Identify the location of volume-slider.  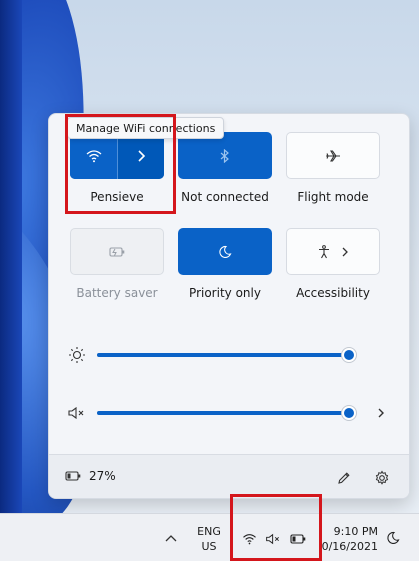
(227, 413).